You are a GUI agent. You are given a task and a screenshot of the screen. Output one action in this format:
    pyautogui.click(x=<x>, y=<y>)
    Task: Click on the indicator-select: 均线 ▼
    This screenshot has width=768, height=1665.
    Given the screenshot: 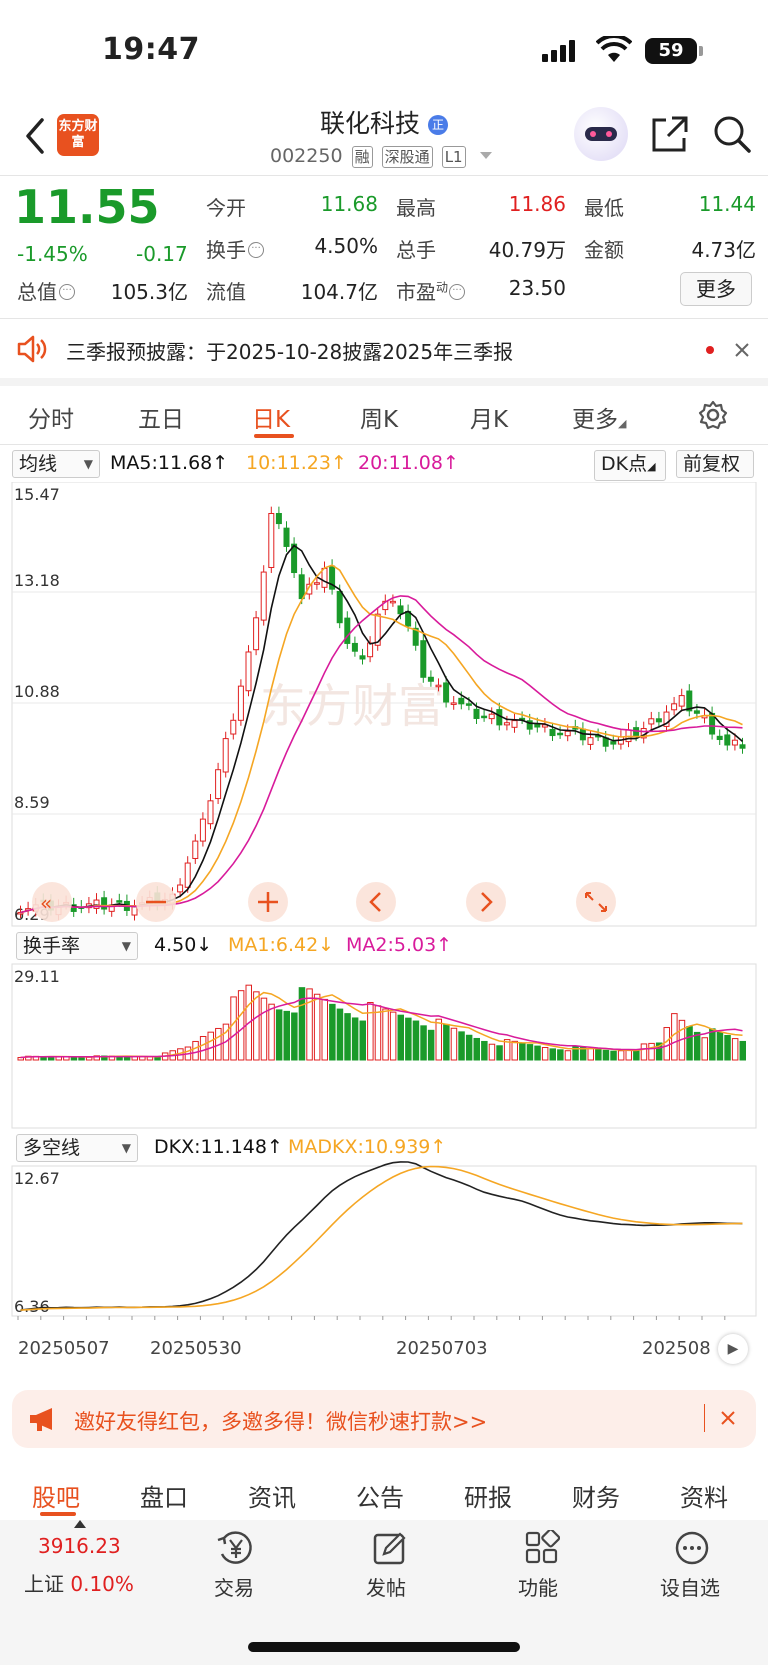 What is the action you would take?
    pyautogui.click(x=56, y=464)
    